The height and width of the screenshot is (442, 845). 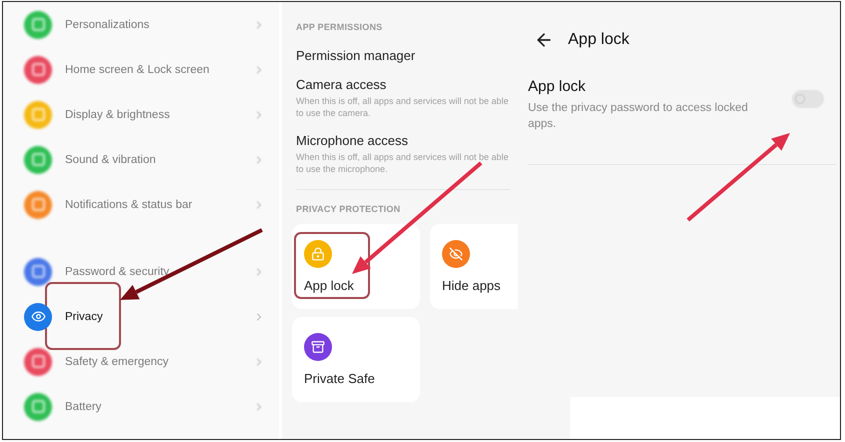 I want to click on settings-item: Home screen & Lock screen, so click(x=141, y=69).